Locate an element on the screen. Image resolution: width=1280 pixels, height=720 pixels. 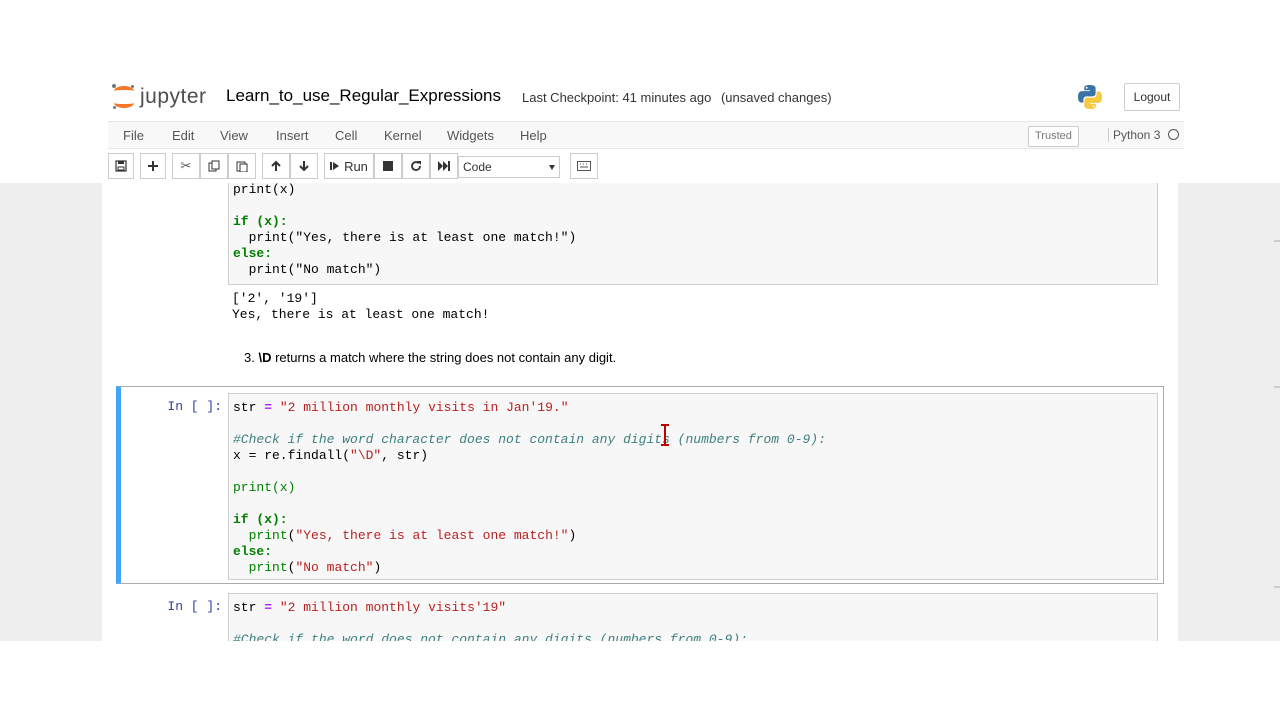
jupyter-logo: jupyter is located at coordinates (159, 97).